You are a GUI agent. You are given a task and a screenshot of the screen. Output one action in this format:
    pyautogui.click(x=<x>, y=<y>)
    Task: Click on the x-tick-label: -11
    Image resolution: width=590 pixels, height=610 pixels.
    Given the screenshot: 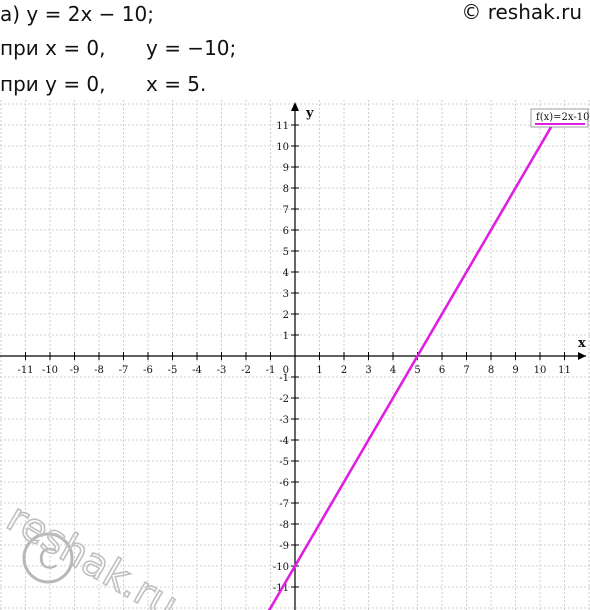 What is the action you would take?
    pyautogui.click(x=25, y=370)
    